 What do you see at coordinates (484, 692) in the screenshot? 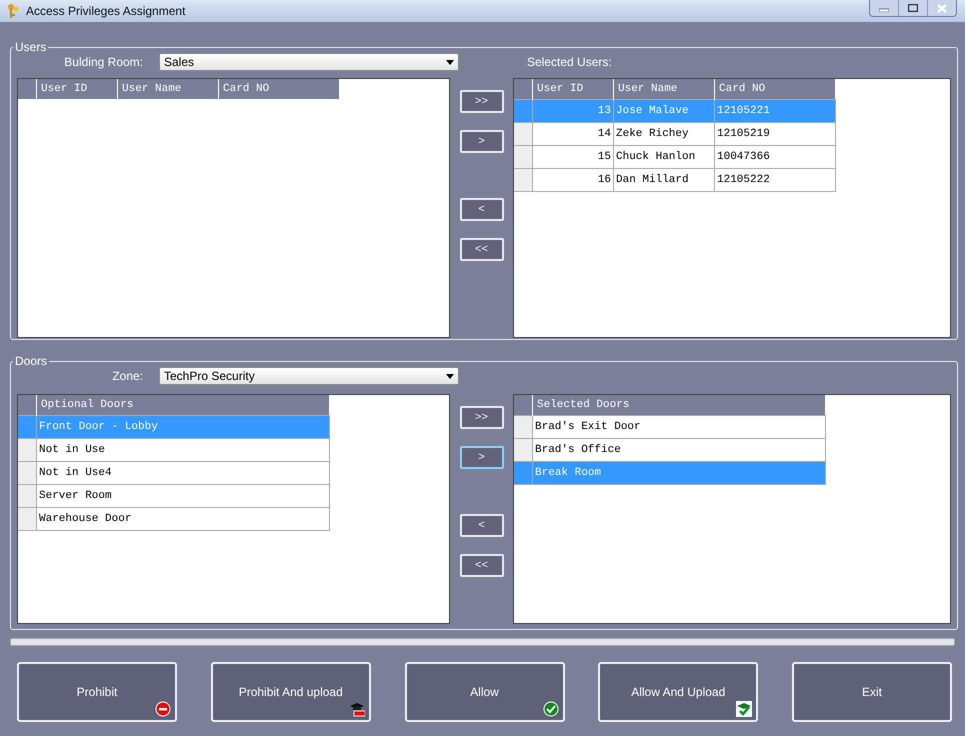
I see `action-button: Allow` at bounding box center [484, 692].